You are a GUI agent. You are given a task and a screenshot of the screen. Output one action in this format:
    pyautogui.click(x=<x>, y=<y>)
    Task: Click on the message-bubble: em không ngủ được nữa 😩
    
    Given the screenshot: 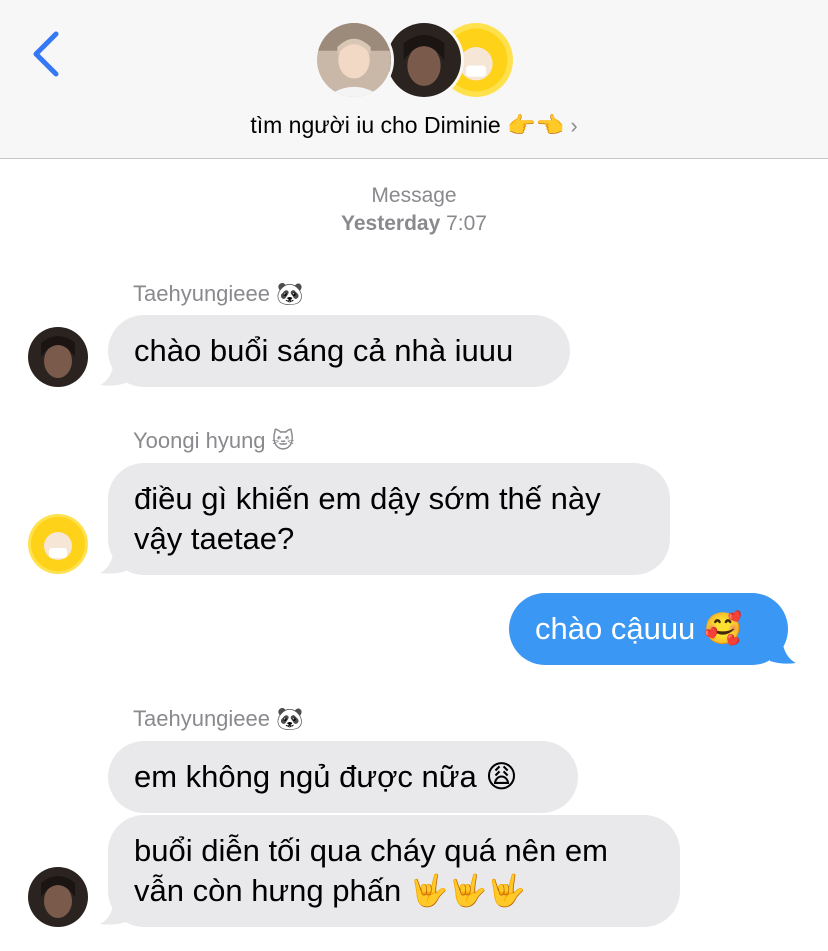 What is the action you would take?
    pyautogui.click(x=343, y=777)
    